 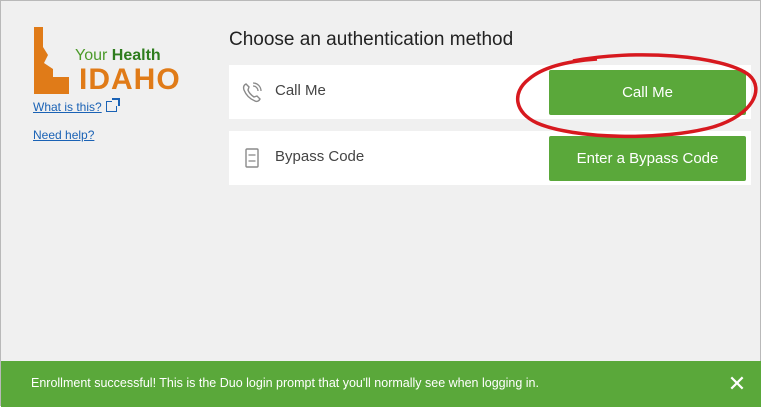 What do you see at coordinates (252, 158) in the screenshot?
I see `passcode-icon` at bounding box center [252, 158].